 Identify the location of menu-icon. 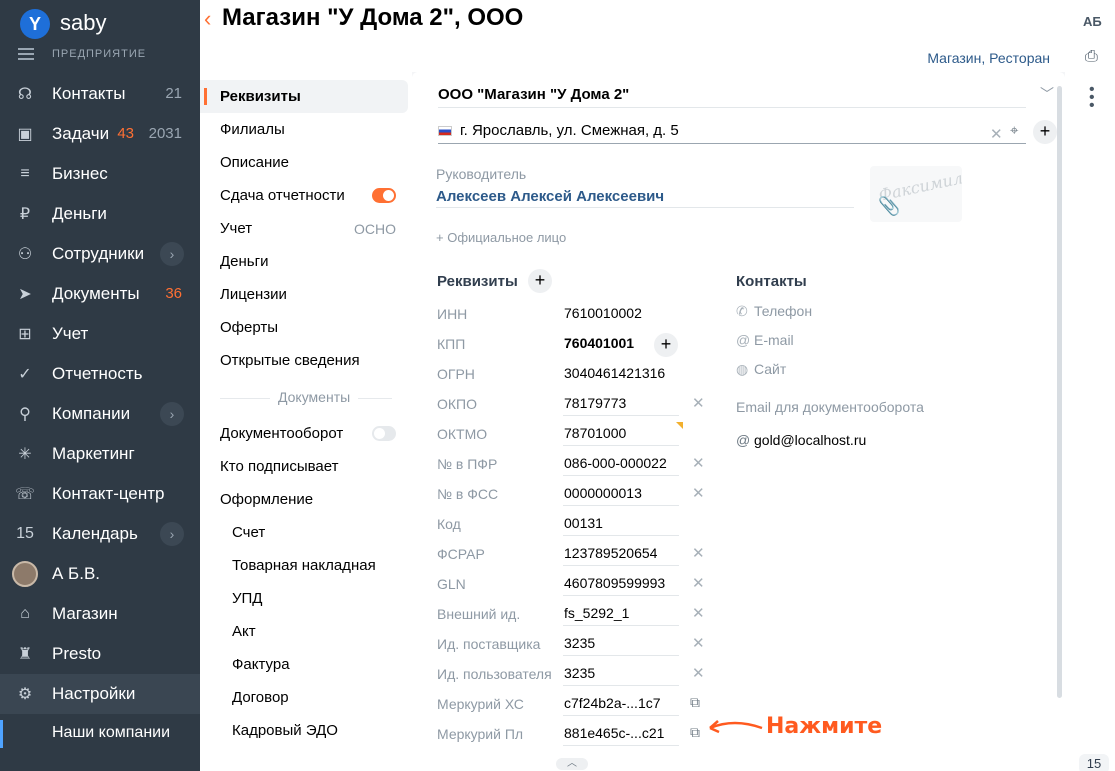
(26, 54).